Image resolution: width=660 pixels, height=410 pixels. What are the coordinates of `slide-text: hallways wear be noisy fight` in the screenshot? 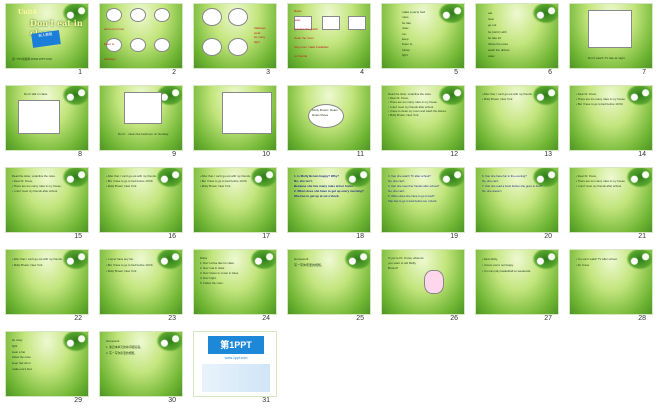 It's located at (260, 35).